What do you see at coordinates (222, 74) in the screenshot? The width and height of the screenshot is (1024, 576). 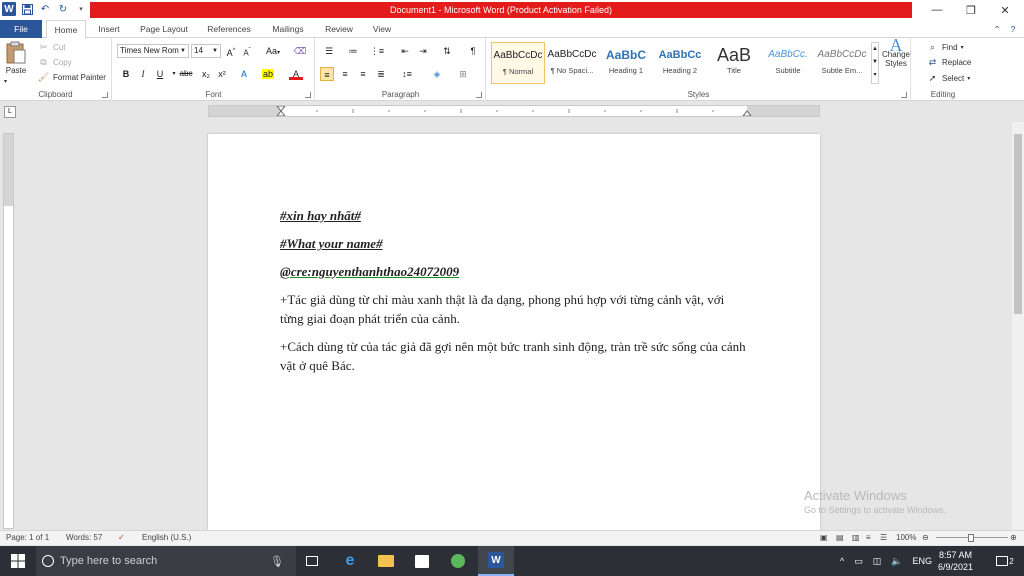 I see `superscript-button: x²` at bounding box center [222, 74].